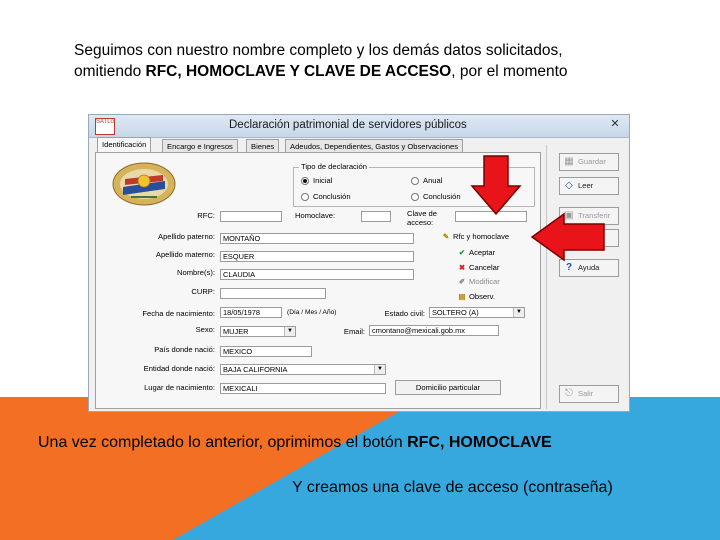 This screenshot has height=540, width=720. What do you see at coordinates (481, 236) in the screenshot?
I see `rfc-homoclave-label: Rfc y homoclave` at bounding box center [481, 236].